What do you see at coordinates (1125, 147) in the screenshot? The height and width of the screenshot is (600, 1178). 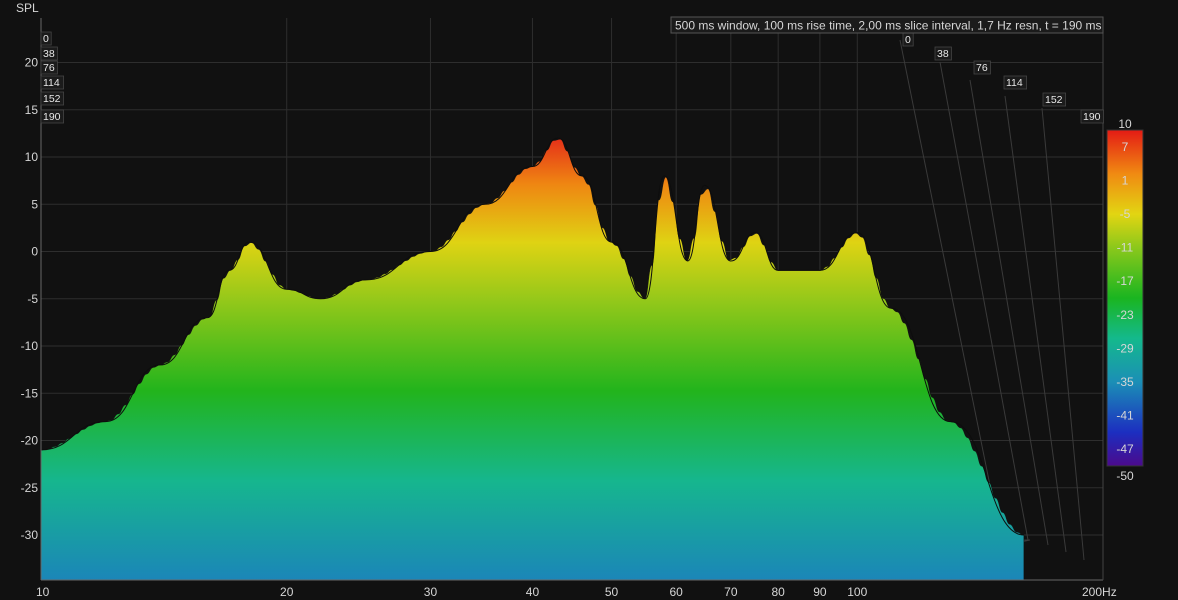 I see `colorbar-tick-label: 7` at bounding box center [1125, 147].